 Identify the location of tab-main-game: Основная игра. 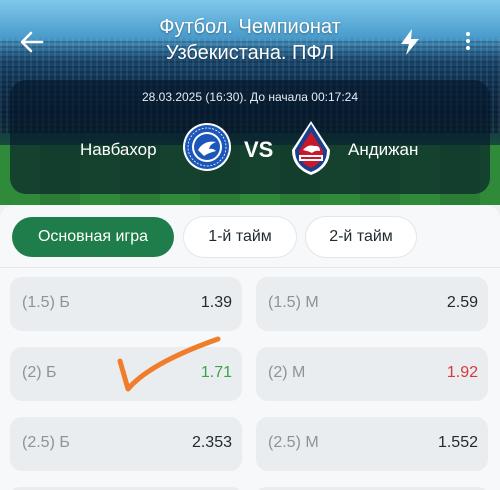
(93, 237).